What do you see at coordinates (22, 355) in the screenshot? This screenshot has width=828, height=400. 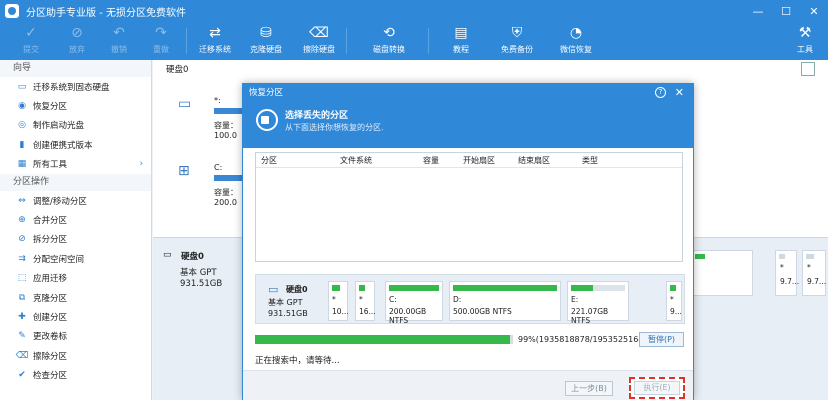 I see `wipe-icon: ⌫` at bounding box center [22, 355].